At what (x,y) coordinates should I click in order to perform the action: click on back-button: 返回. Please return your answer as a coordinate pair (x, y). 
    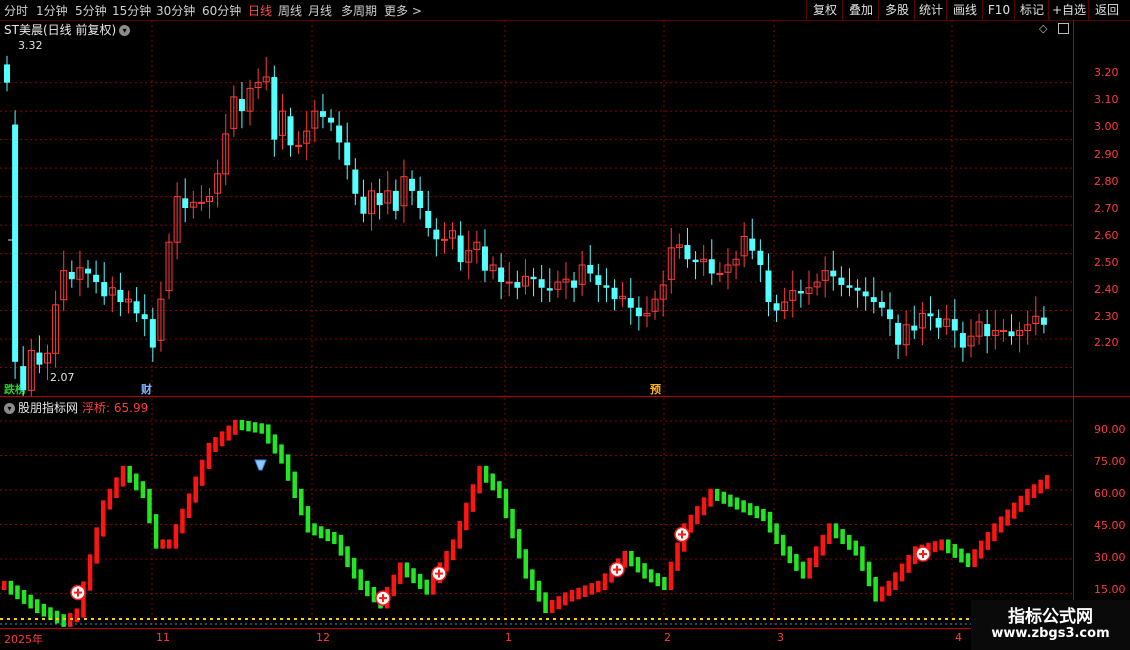
    Looking at the image, I should click on (1106, 10).